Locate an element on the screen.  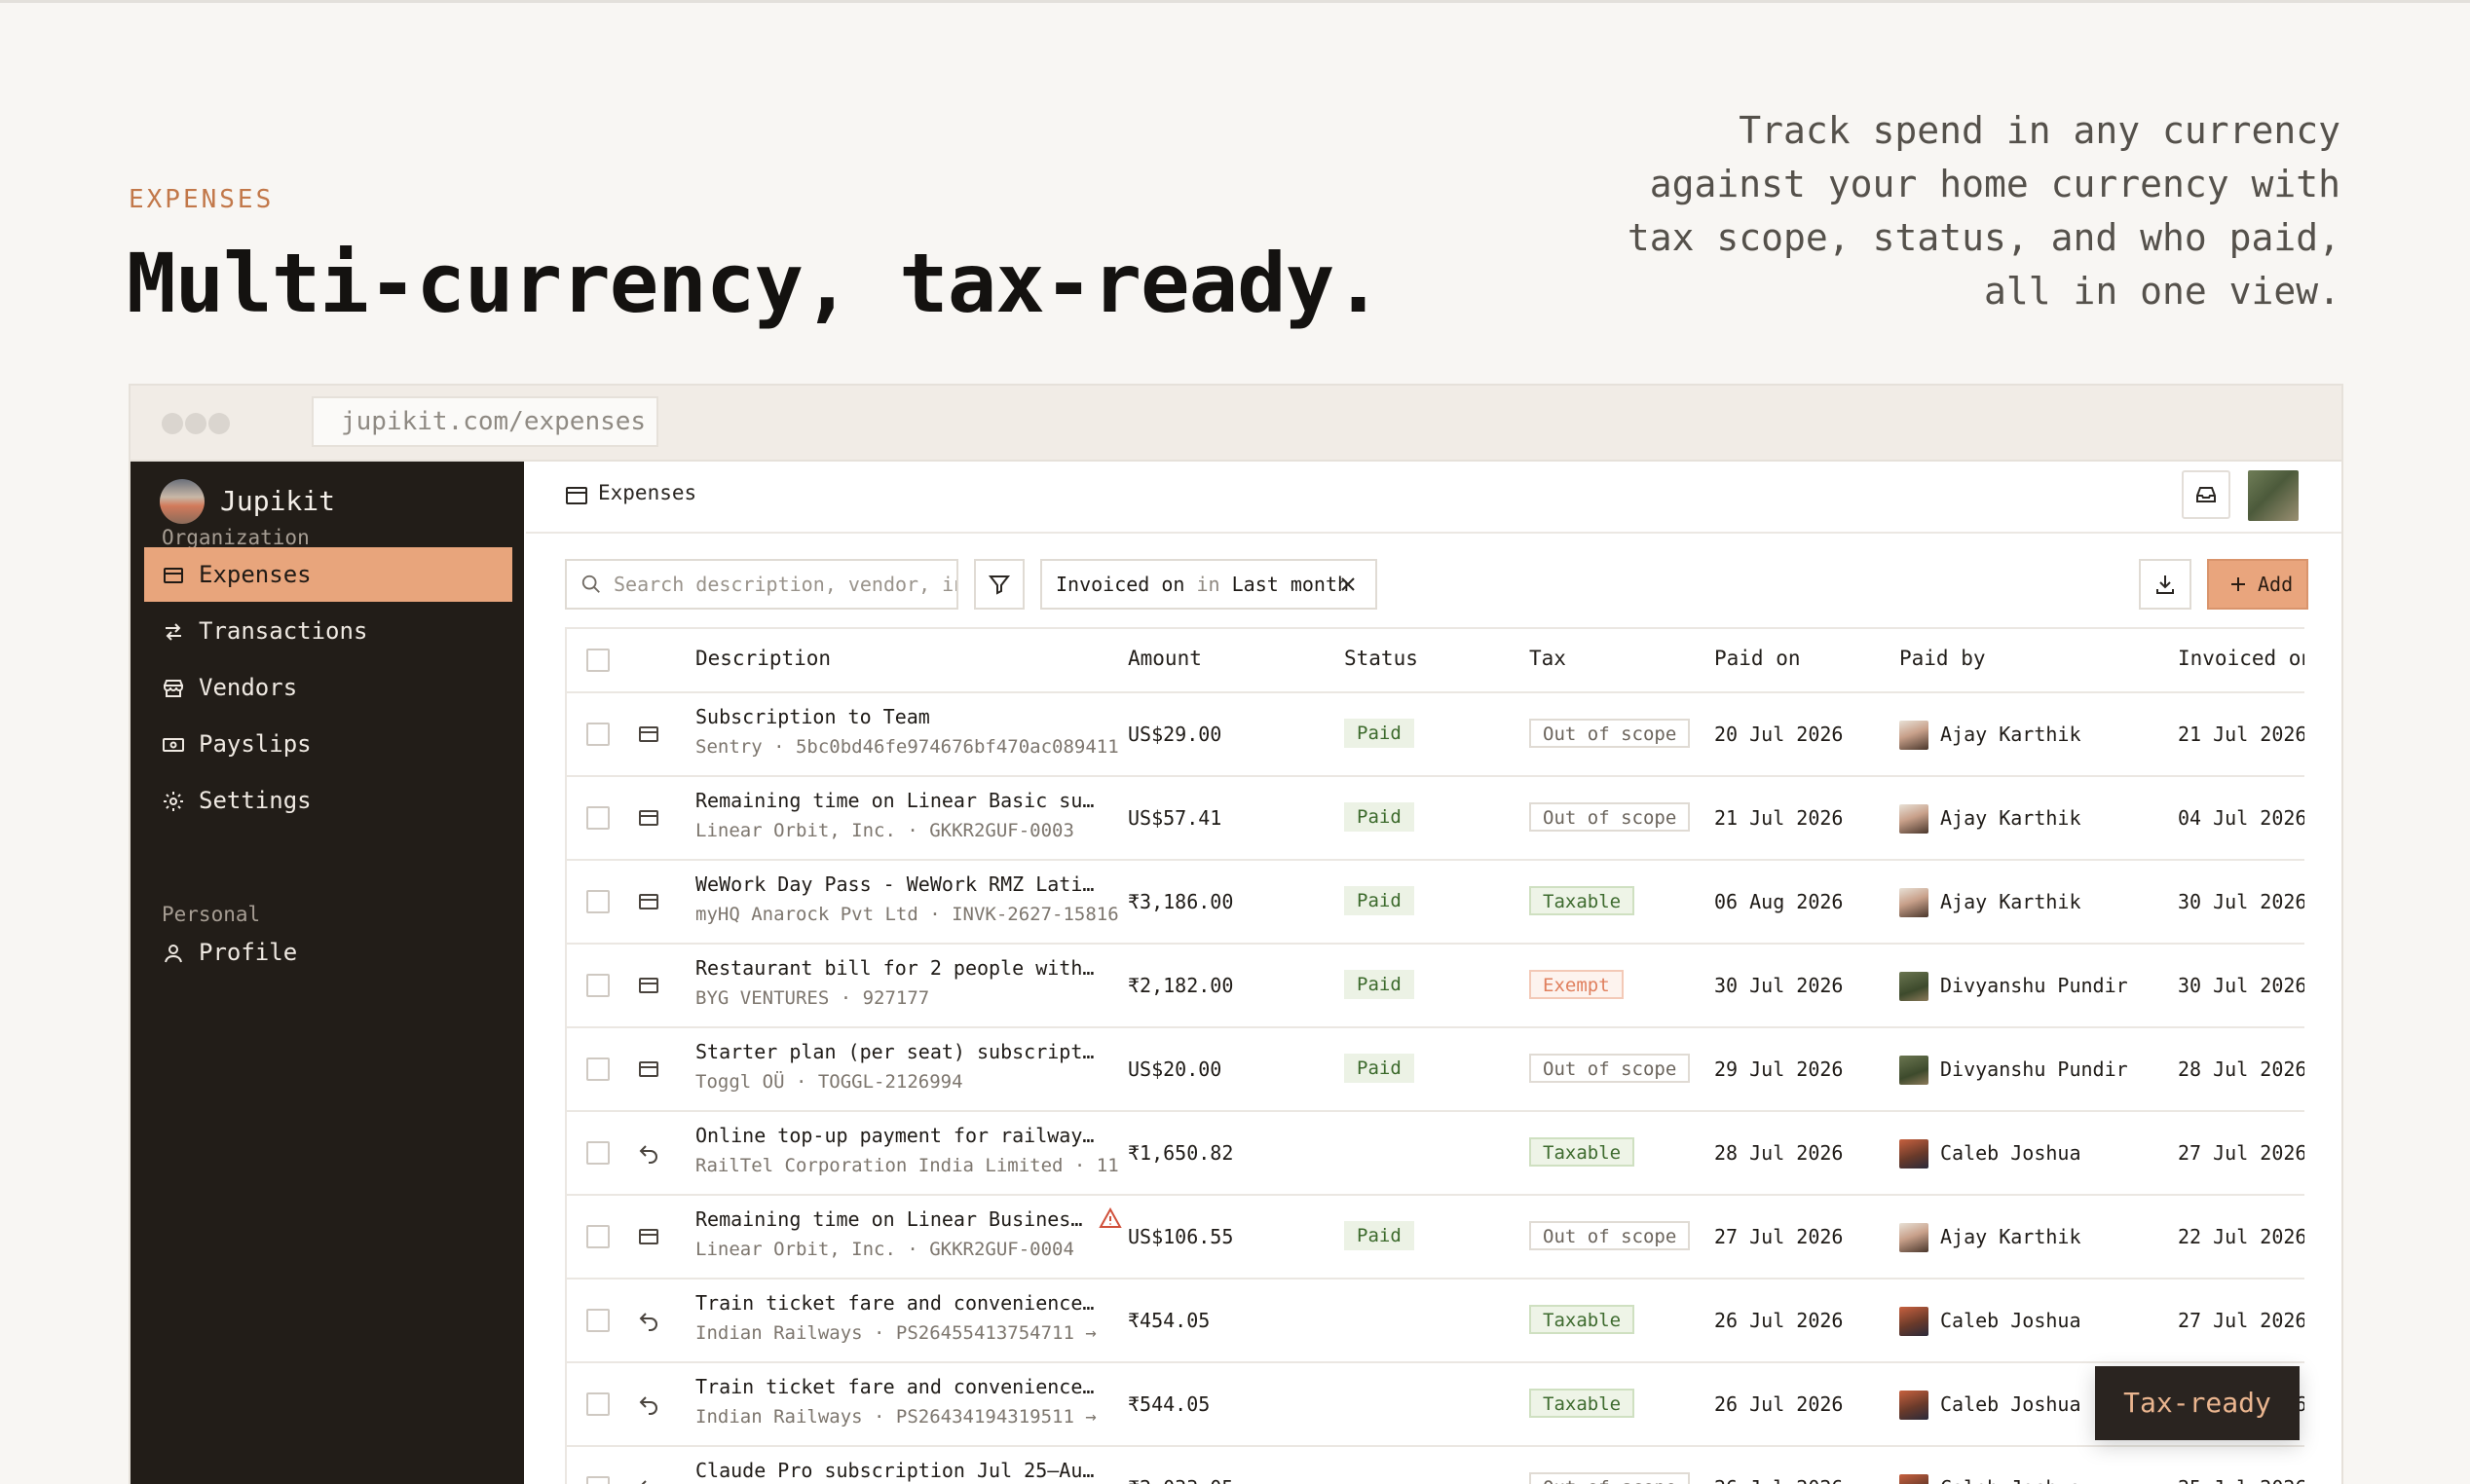
sidebar-item-transactions: Transactions is located at coordinates (328, 631).